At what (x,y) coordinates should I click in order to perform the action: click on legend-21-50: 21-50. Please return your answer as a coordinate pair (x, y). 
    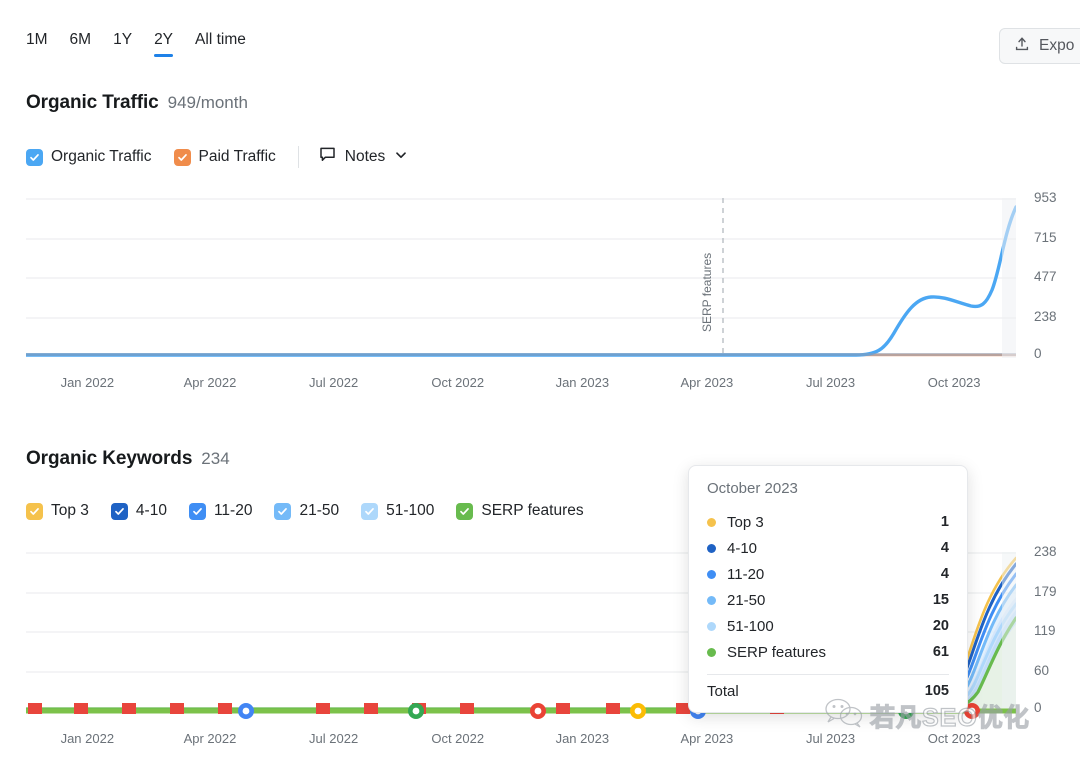
    Looking at the image, I should click on (306, 511).